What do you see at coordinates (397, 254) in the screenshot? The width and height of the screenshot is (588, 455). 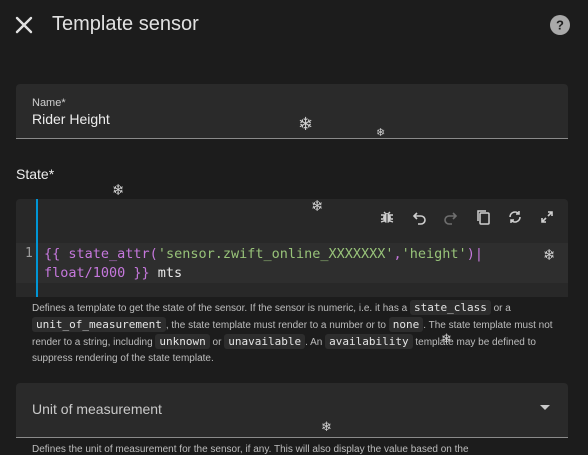 I see `code-comma: ,` at bounding box center [397, 254].